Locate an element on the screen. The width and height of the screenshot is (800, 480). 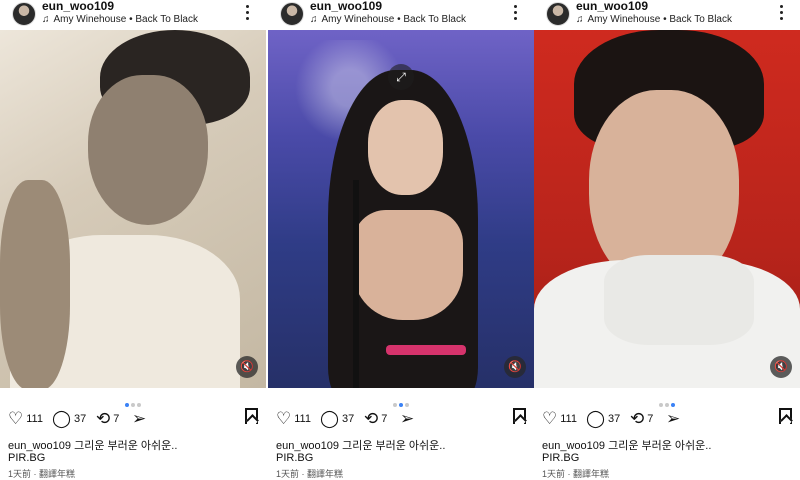
arm-shape is located at coordinates (35, 284).